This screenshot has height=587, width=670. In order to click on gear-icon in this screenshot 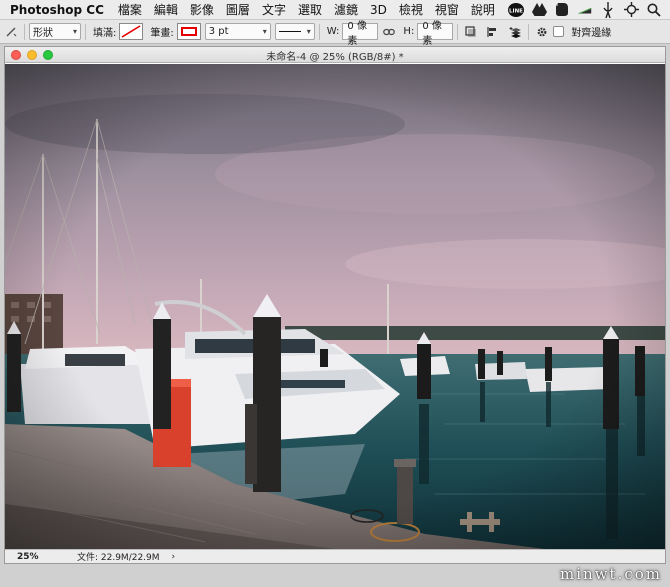, I will do `click(542, 32)`.